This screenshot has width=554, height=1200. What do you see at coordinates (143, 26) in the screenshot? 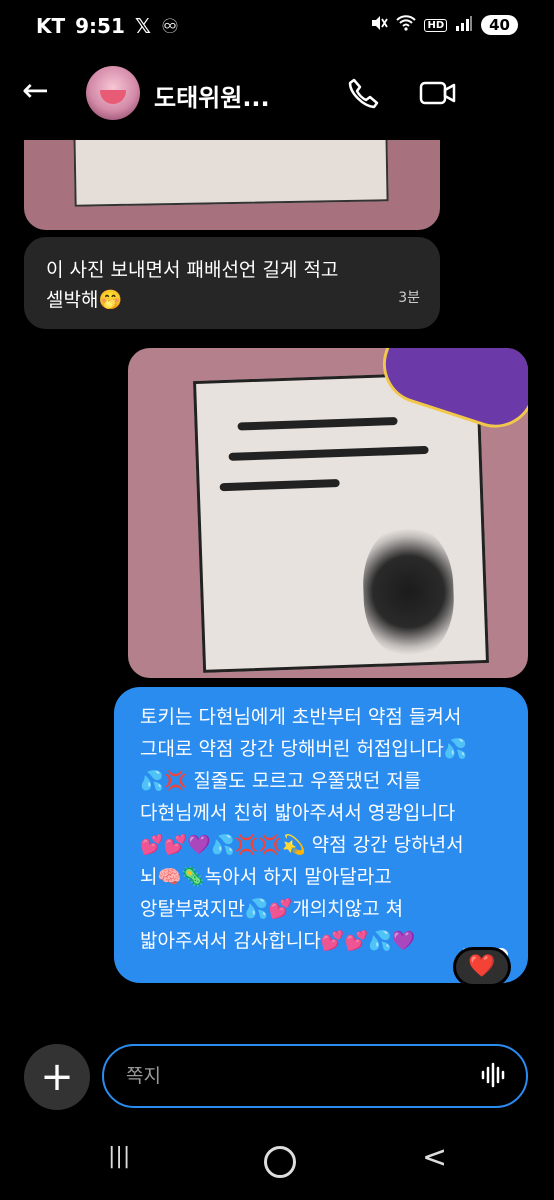
I see `x-app-icon: 𝕏` at bounding box center [143, 26].